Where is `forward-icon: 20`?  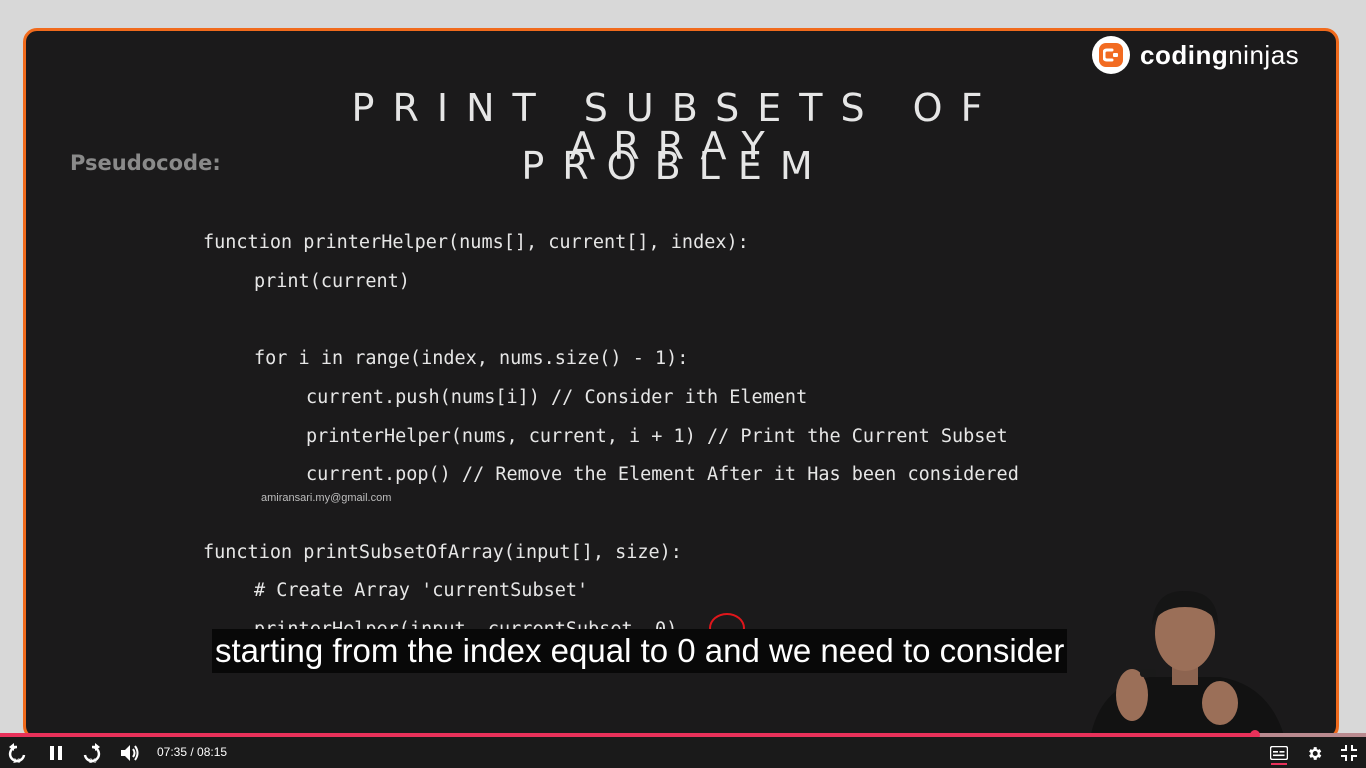 forward-icon: 20 is located at coordinates (92, 753).